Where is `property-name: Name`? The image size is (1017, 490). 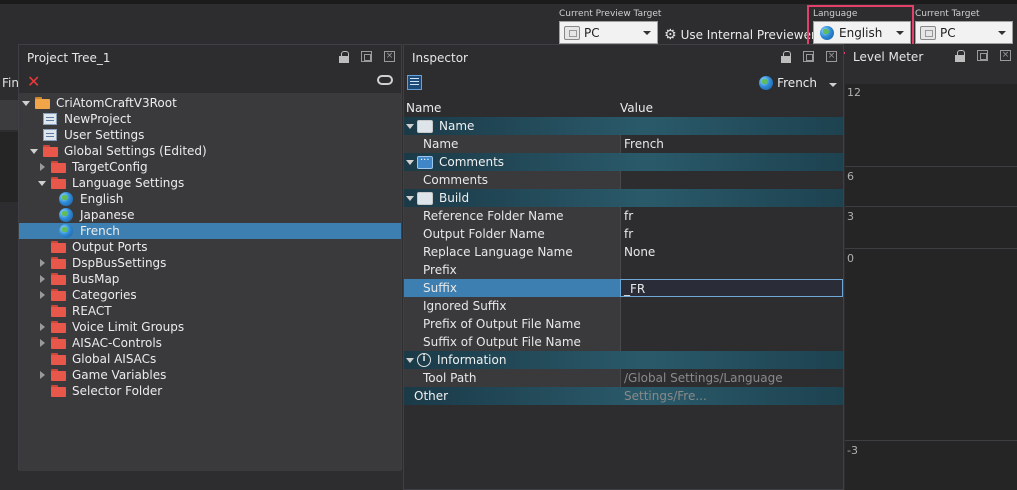
property-name: Name is located at coordinates (512, 144).